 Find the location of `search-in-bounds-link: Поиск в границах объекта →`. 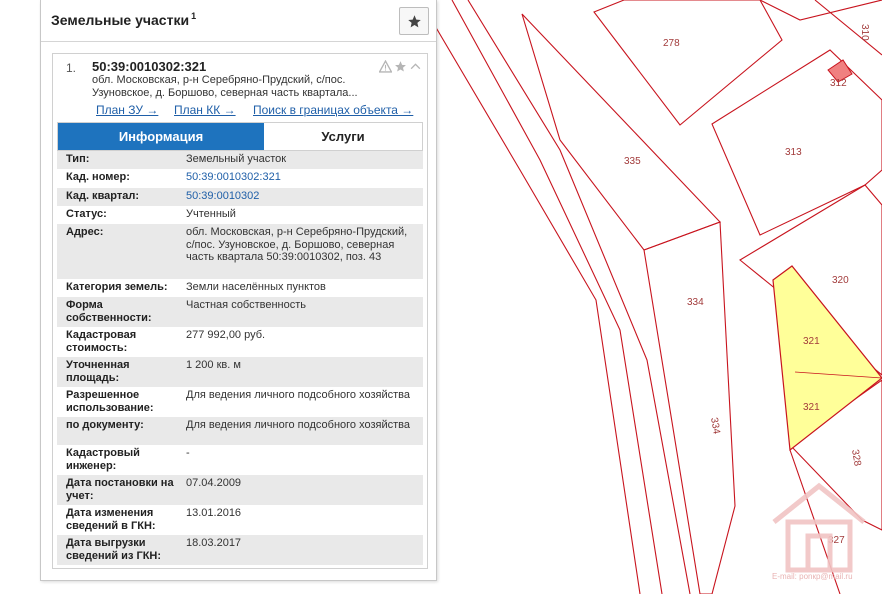

search-in-bounds-link: Поиск в границах объекта → is located at coordinates (333, 110).